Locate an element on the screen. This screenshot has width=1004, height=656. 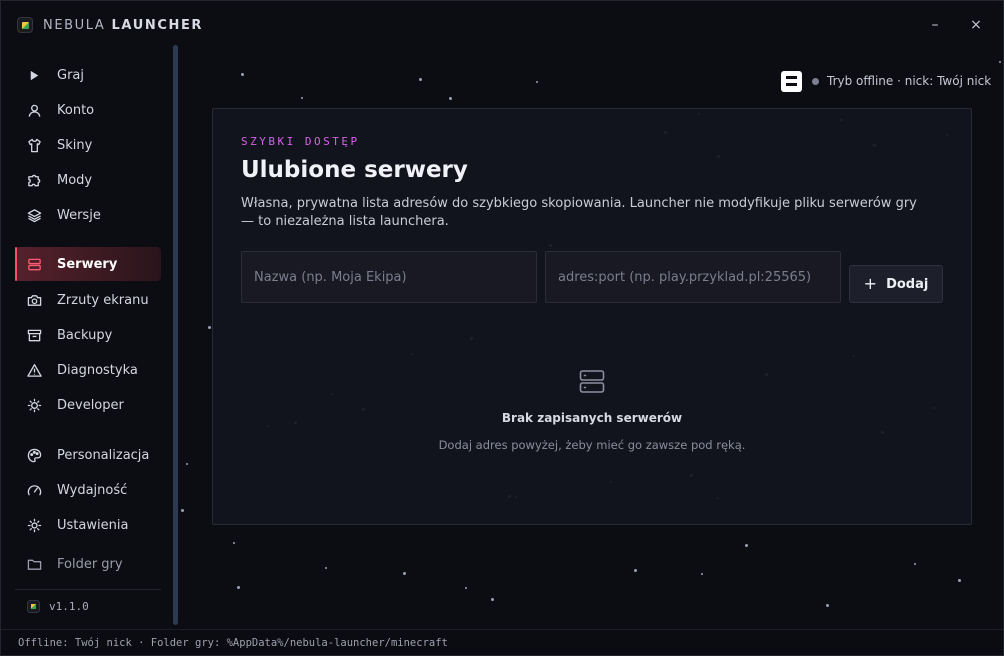
close-button: × is located at coordinates (976, 25).